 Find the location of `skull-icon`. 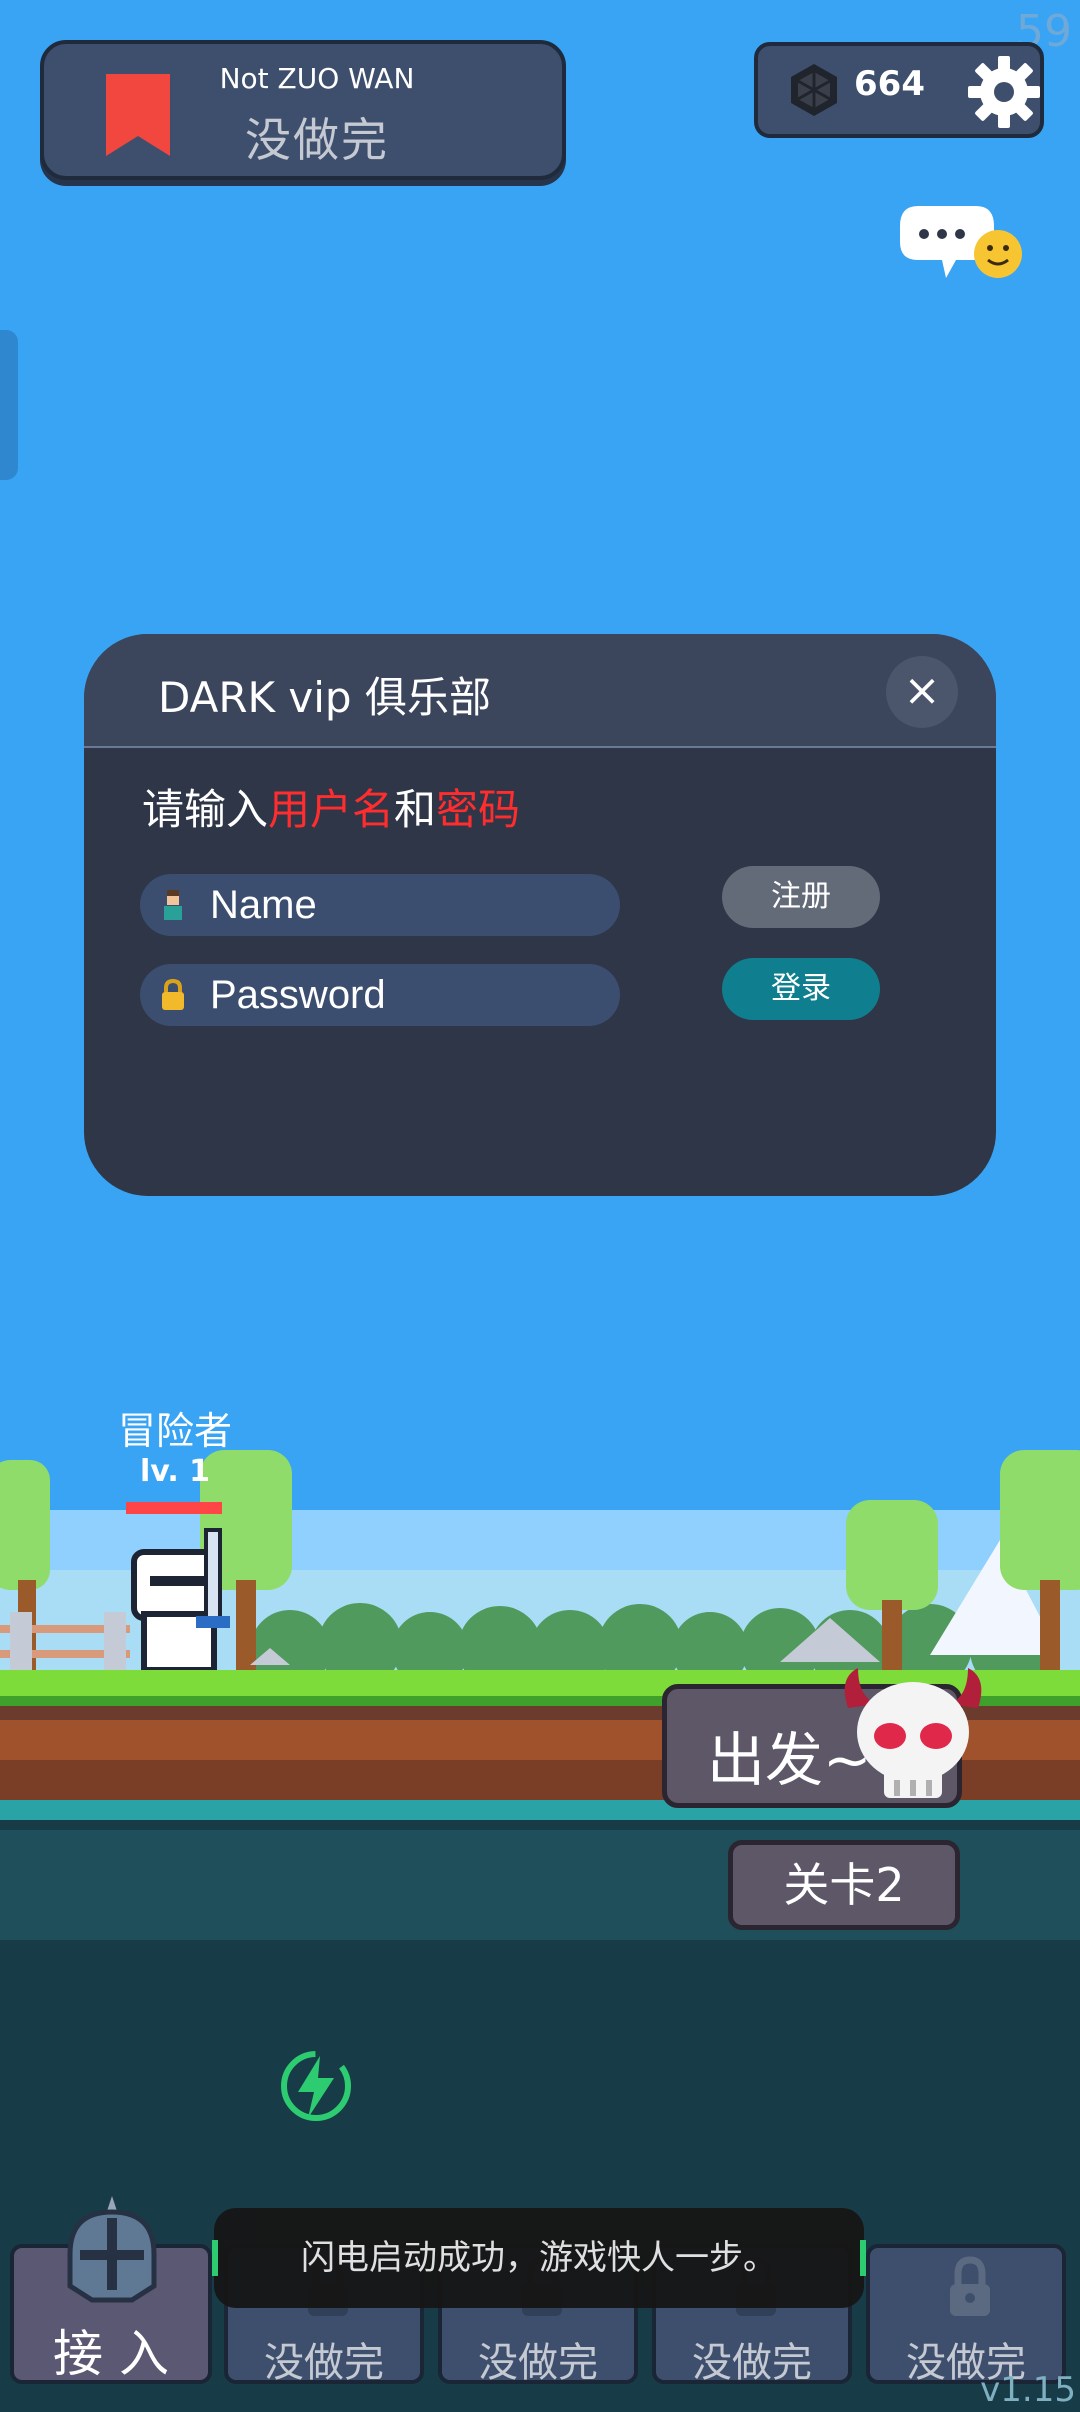

skull-icon is located at coordinates (913, 1733).